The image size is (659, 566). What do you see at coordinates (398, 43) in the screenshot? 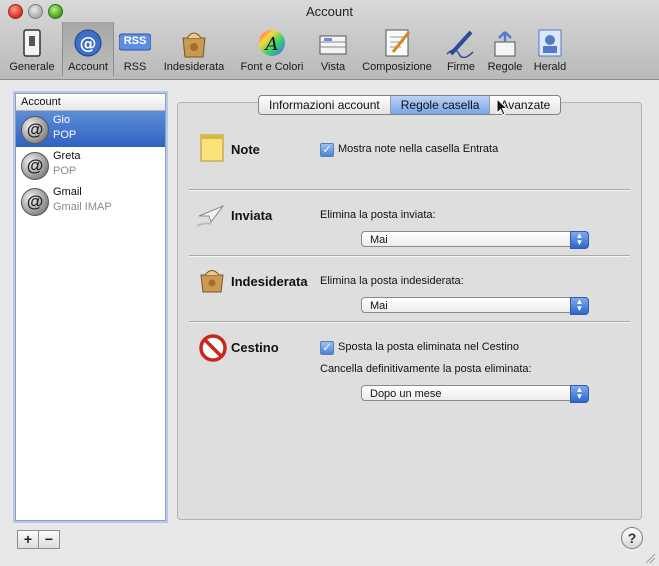
I see `compose-icon` at bounding box center [398, 43].